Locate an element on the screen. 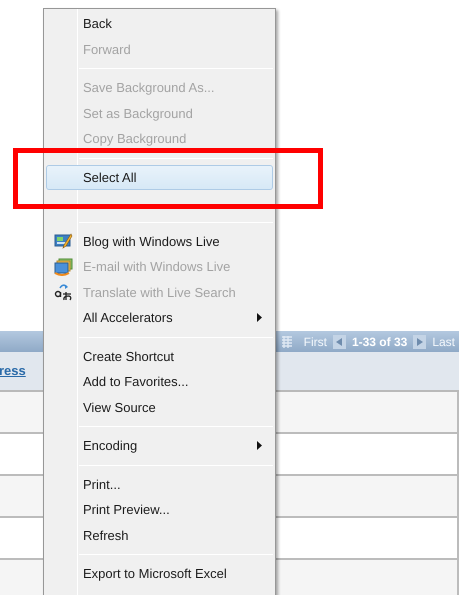 The image size is (459, 595). menu-item: View Source is located at coordinates (159, 407).